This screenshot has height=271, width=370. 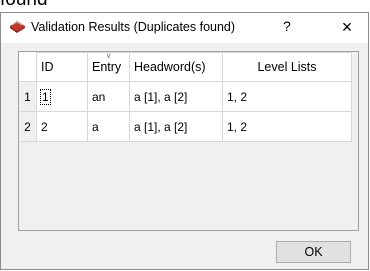 I want to click on cell-id: 1, so click(x=62, y=96).